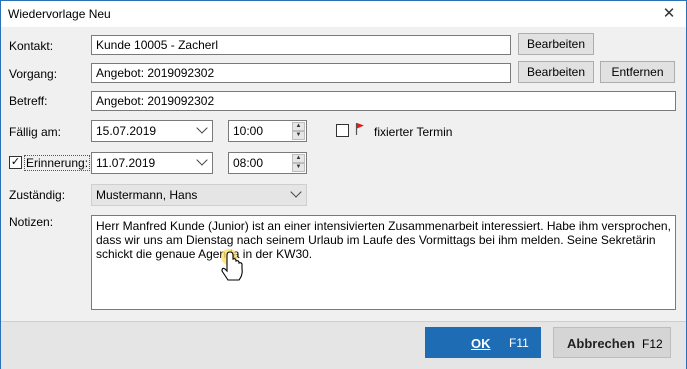 This screenshot has height=369, width=687. Describe the element at coordinates (342, 130) in the screenshot. I see `fixed-appointment-checkbox` at that location.